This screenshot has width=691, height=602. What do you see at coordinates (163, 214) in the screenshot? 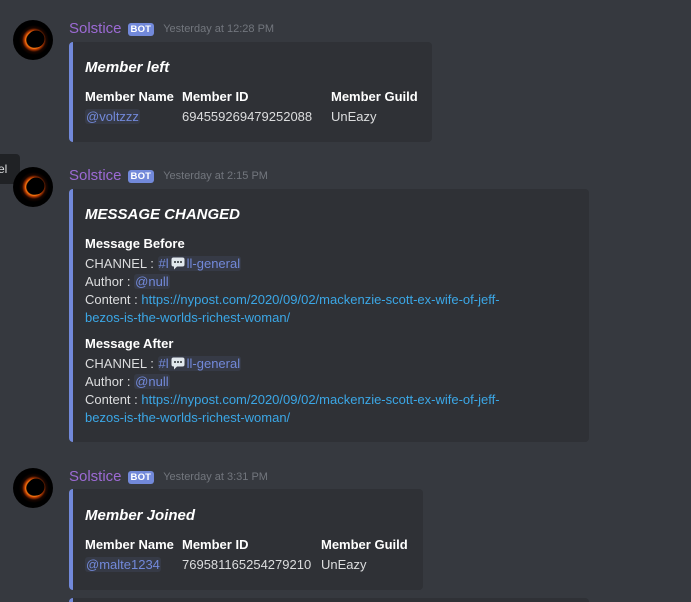
I see `embed-title: MESSAGE CHANGED` at bounding box center [163, 214].